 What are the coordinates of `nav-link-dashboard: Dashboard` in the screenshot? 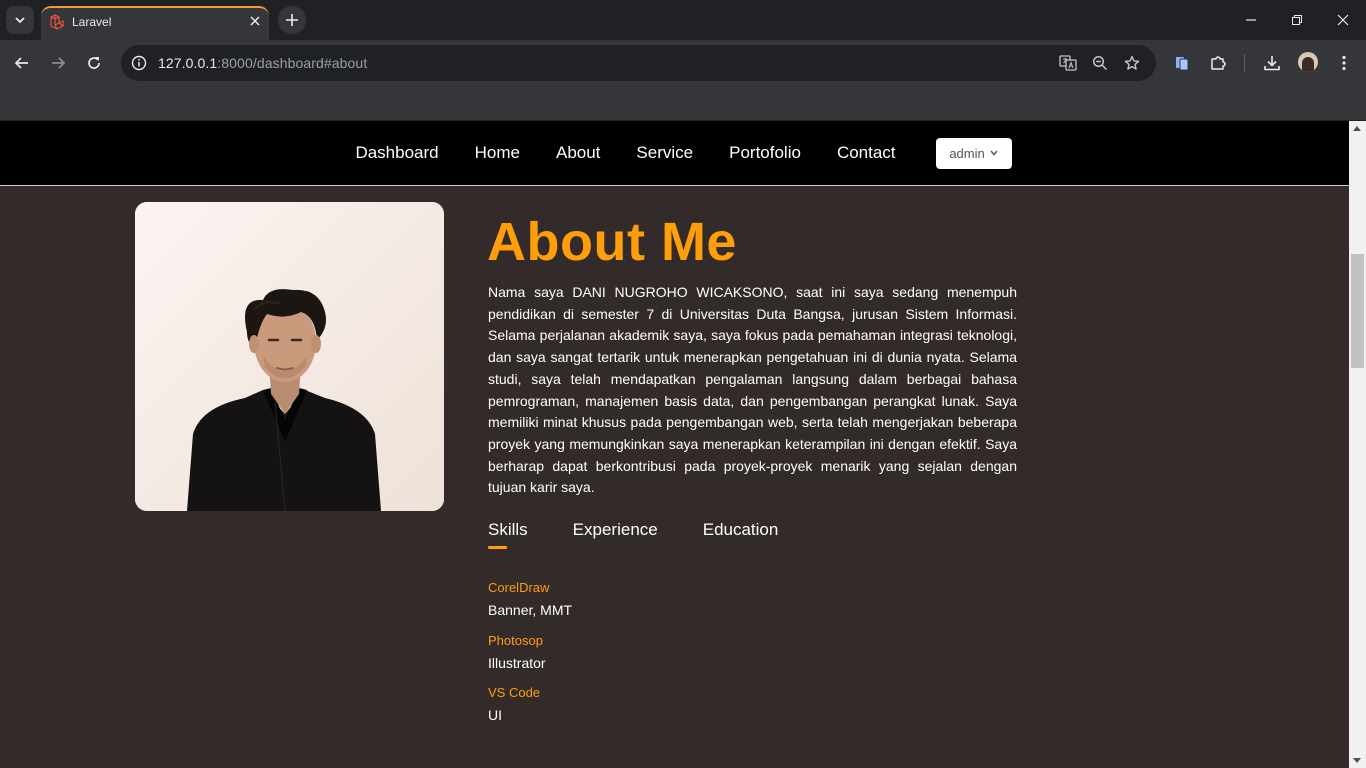 It's located at (396, 153).